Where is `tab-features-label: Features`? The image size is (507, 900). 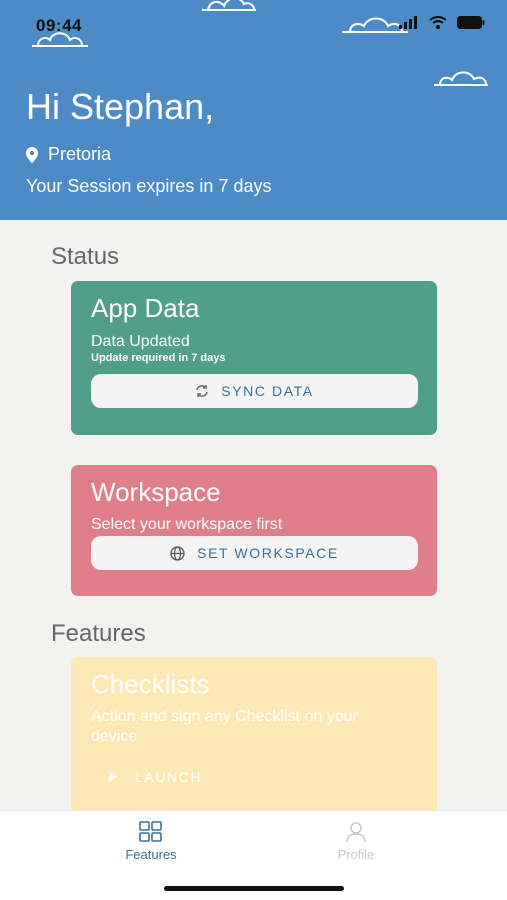 tab-features-label: Features is located at coordinates (151, 854).